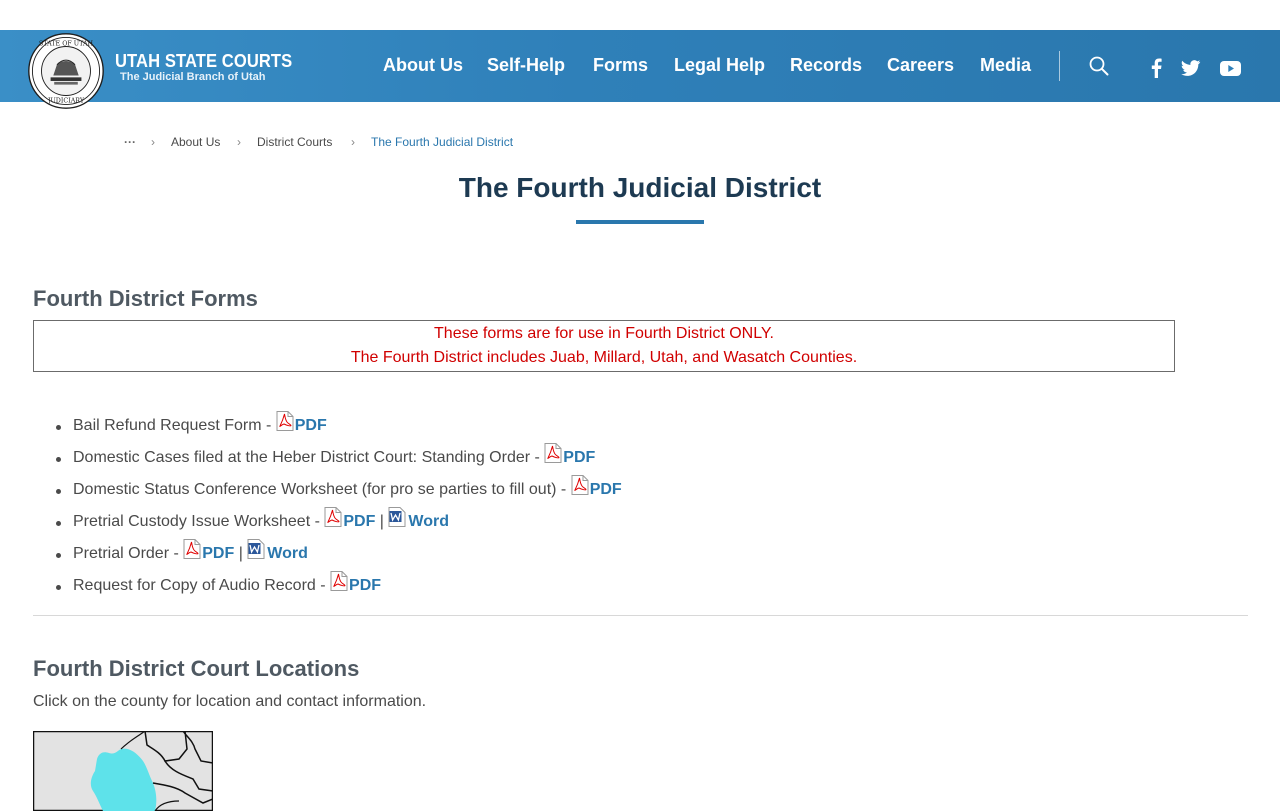 This screenshot has width=1280, height=811. What do you see at coordinates (719, 65) in the screenshot?
I see `nav-legal-help: Legal Help` at bounding box center [719, 65].